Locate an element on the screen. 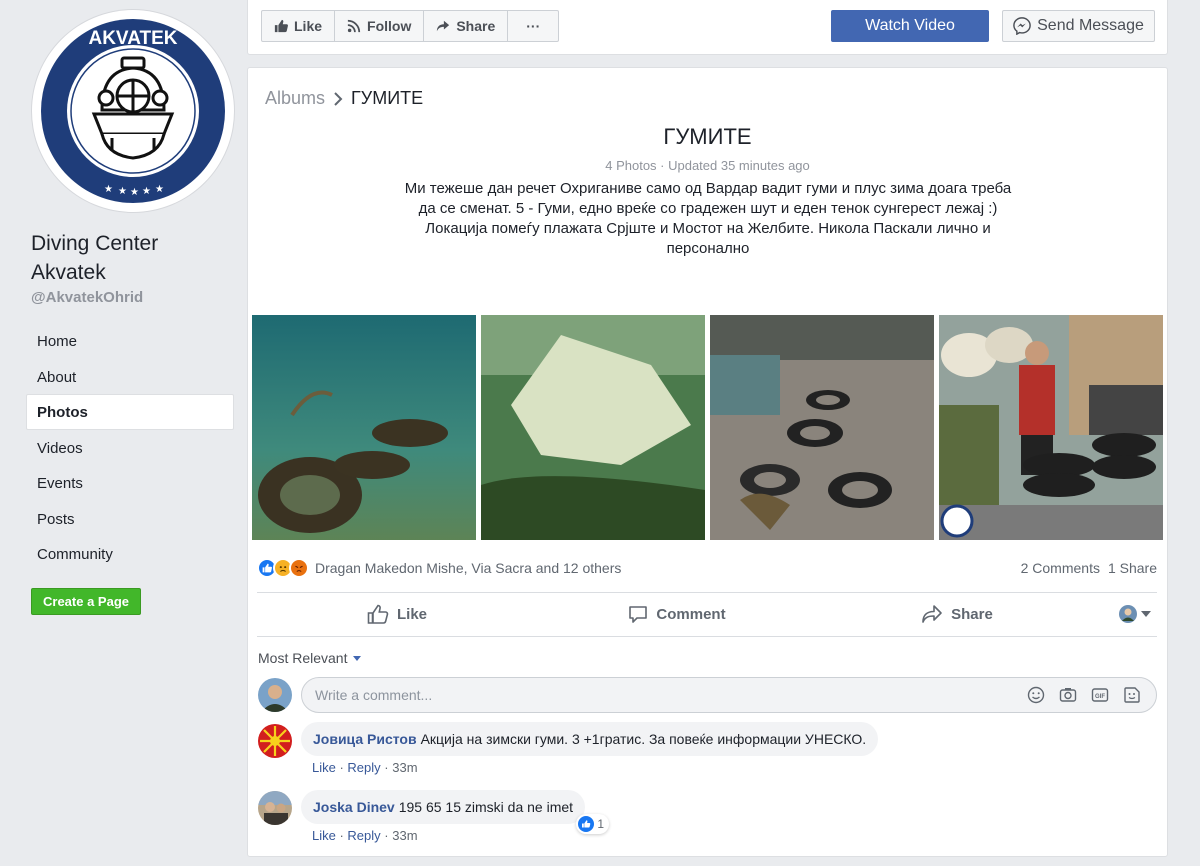  underwater-tires-image is located at coordinates (364, 427).